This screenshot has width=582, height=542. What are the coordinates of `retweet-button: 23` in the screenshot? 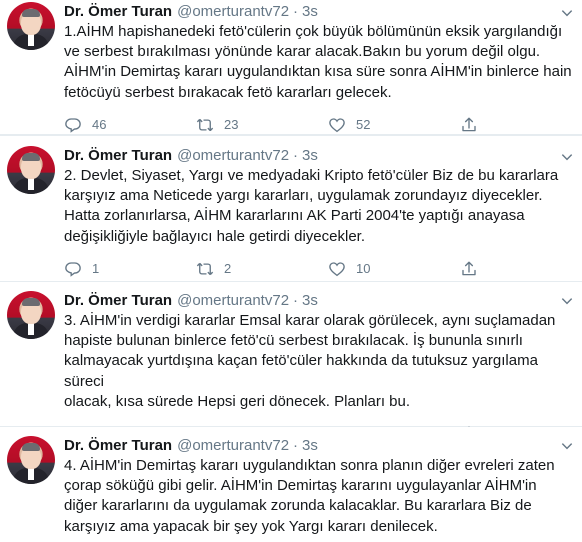 It's located at (262, 125).